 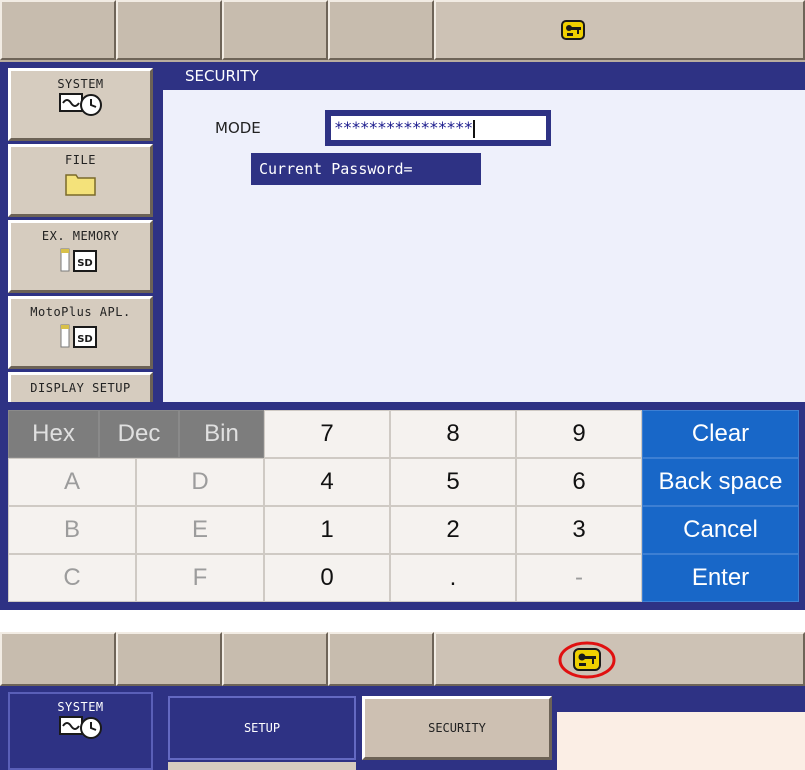 I want to click on key-d: D, so click(x=200, y=482).